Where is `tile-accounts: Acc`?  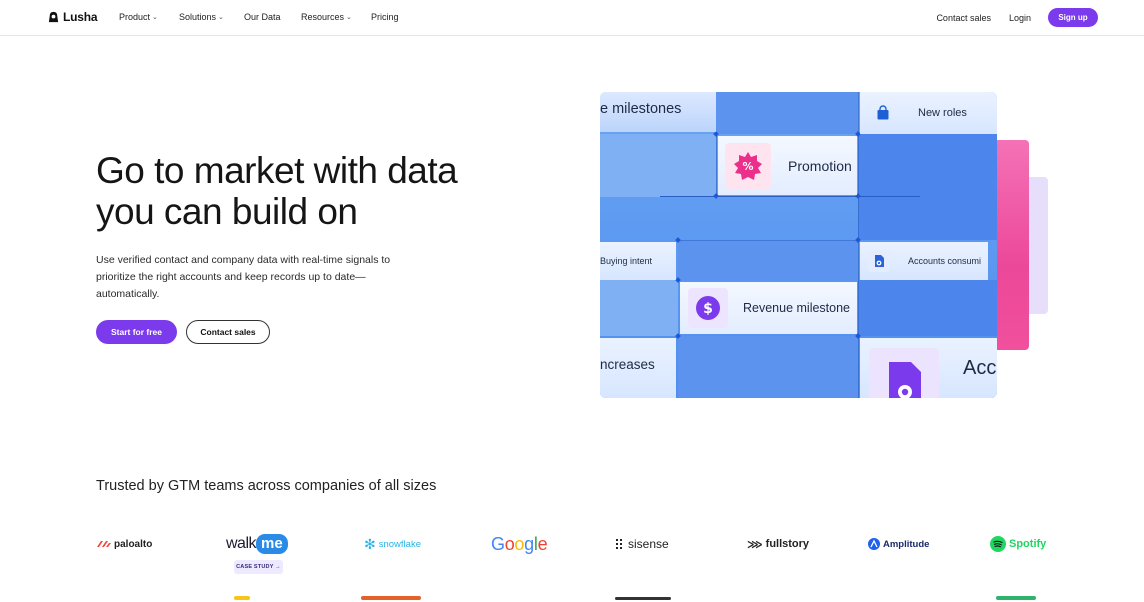
tile-accounts: Acc is located at coordinates (928, 368).